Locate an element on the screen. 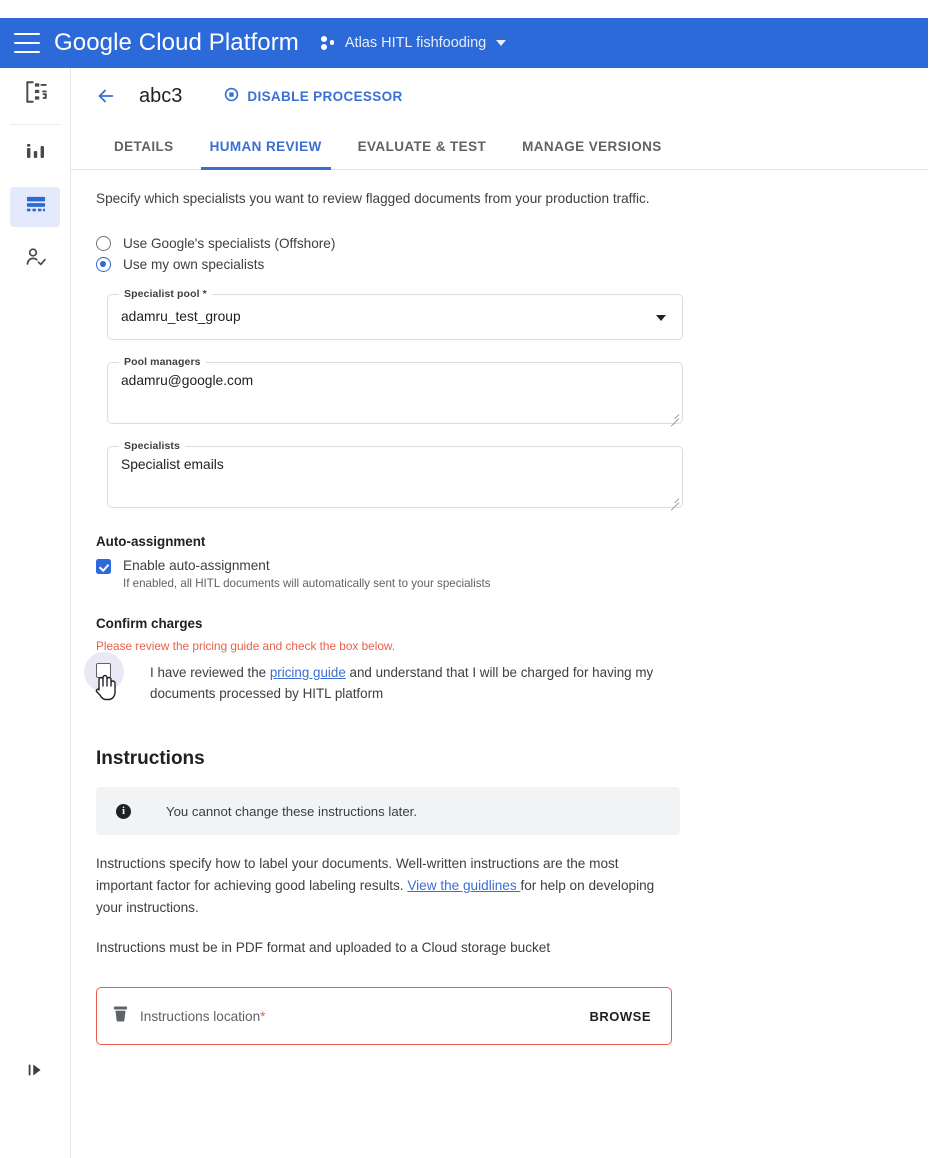 The image size is (938, 1158). expand-panel-icon is located at coordinates (36, 1072).